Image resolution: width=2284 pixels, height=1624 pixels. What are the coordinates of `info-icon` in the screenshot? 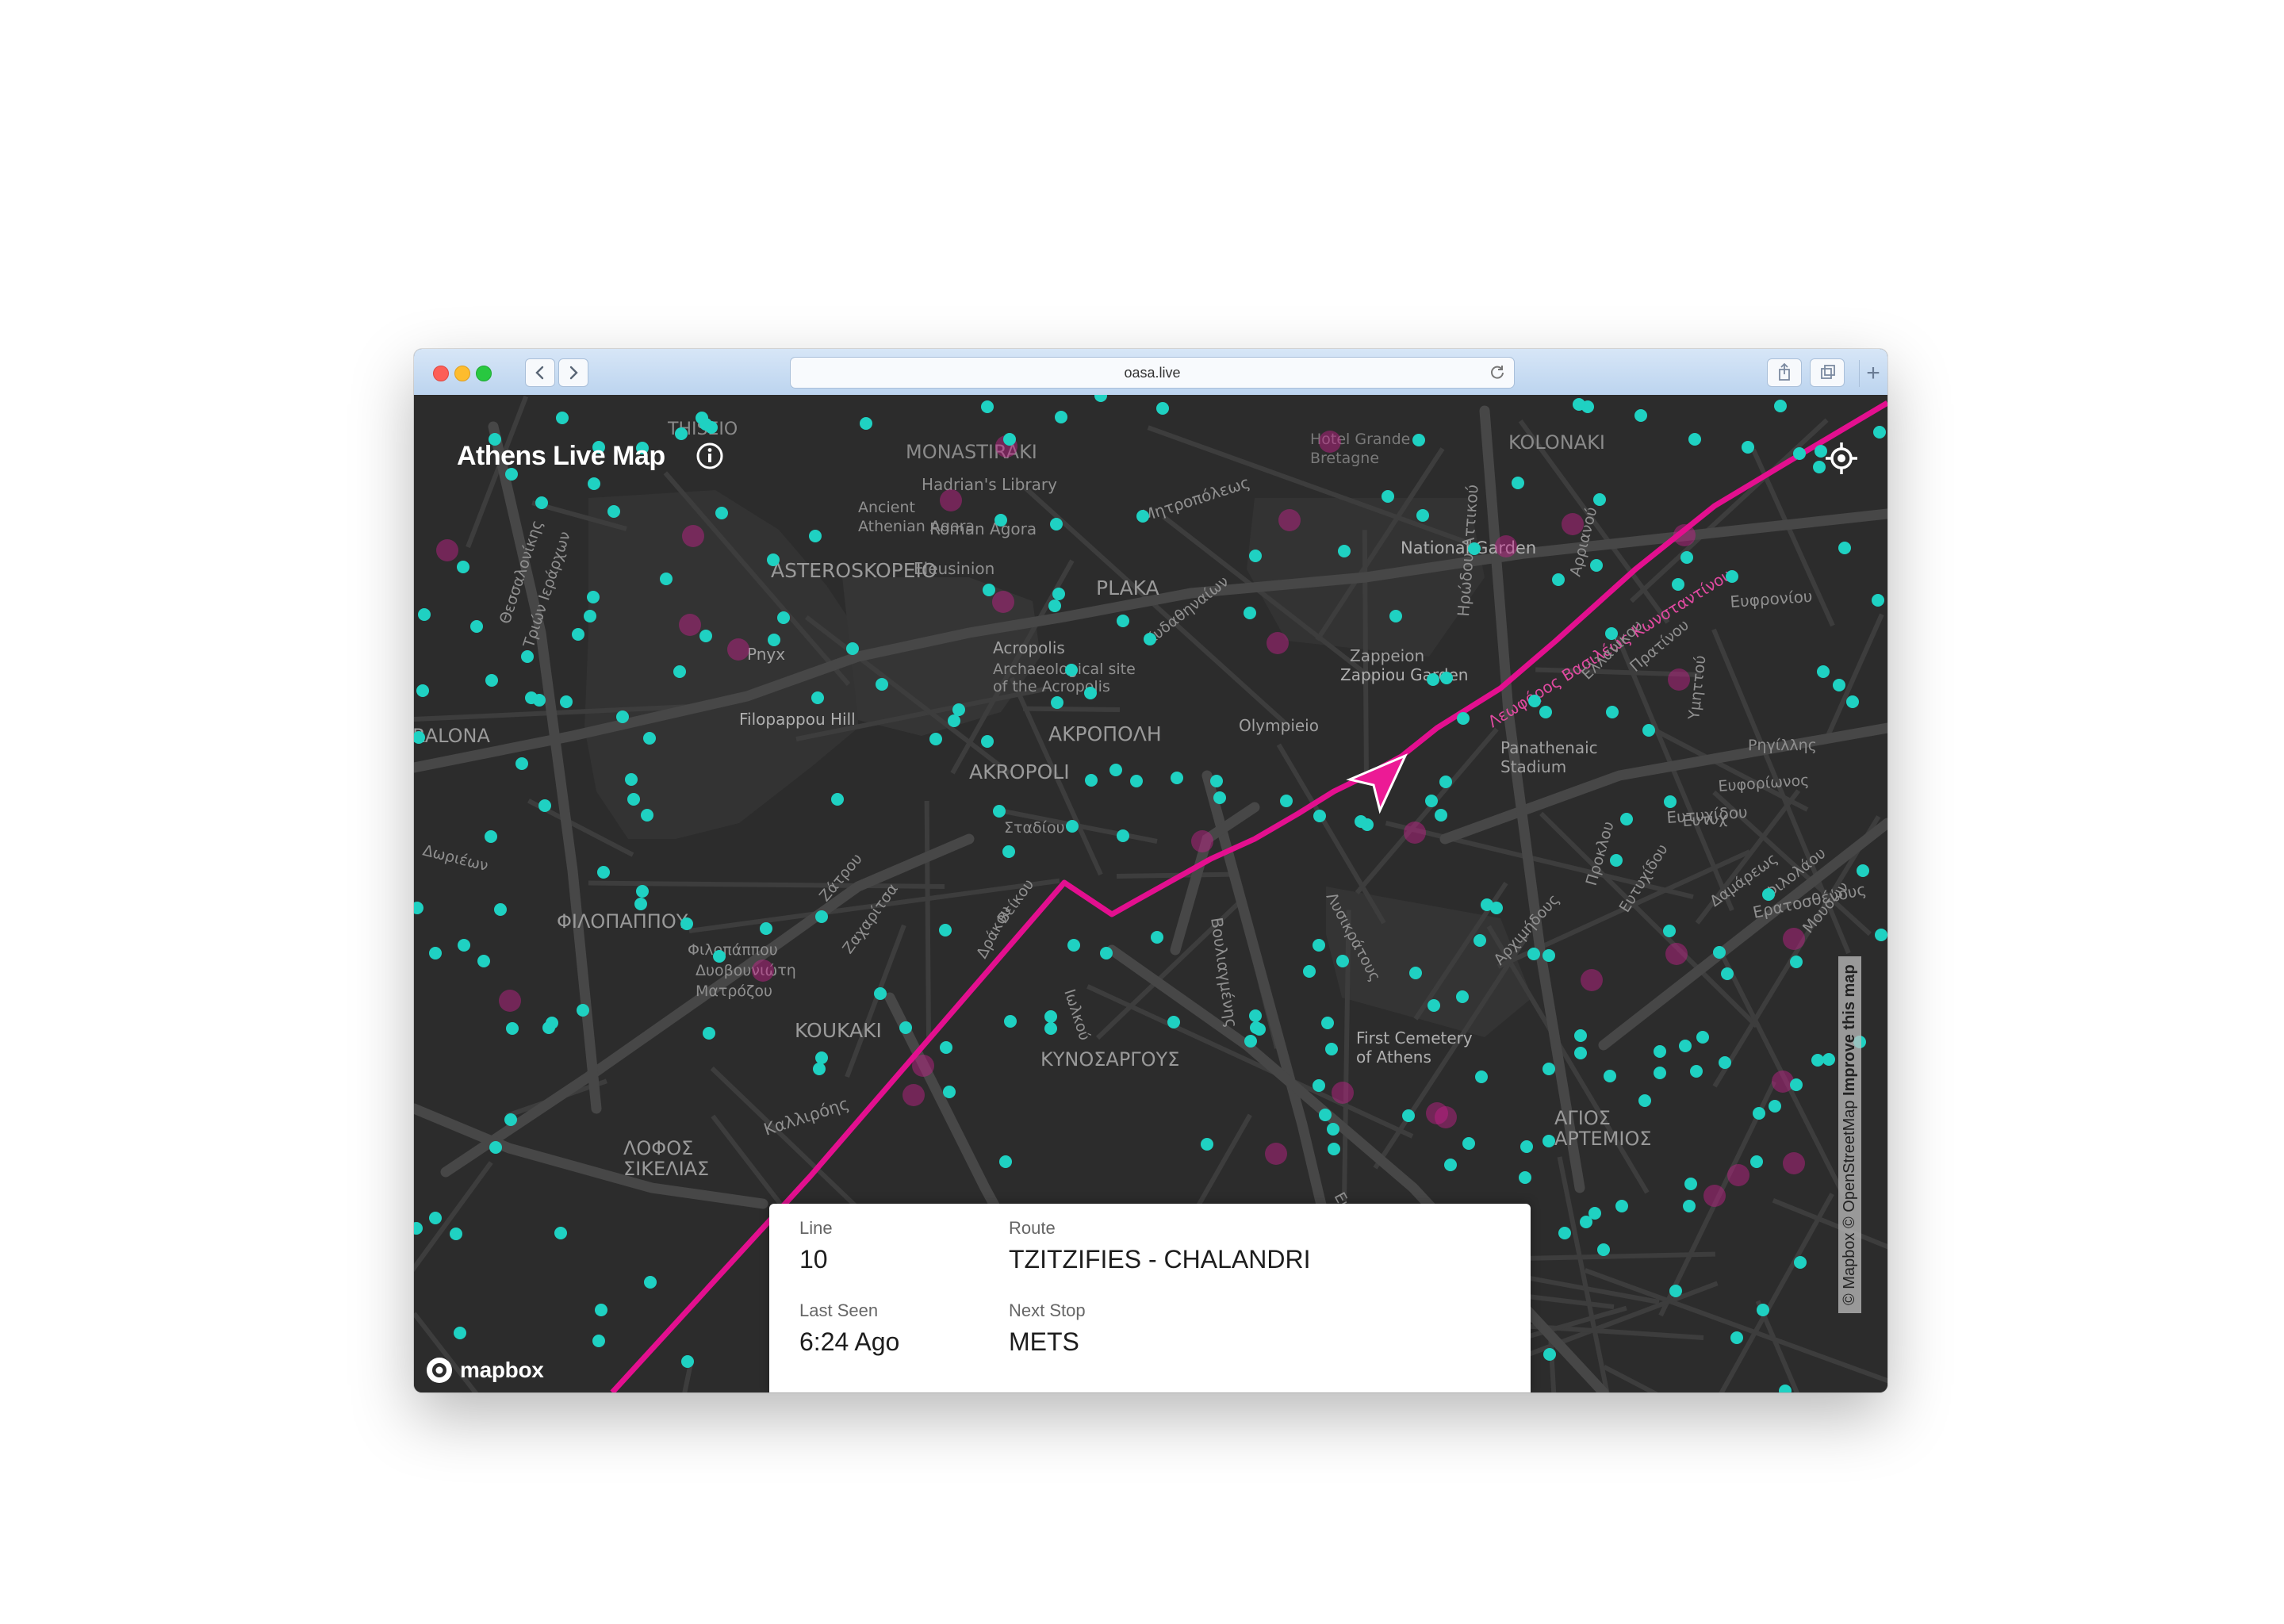 It's located at (710, 456).